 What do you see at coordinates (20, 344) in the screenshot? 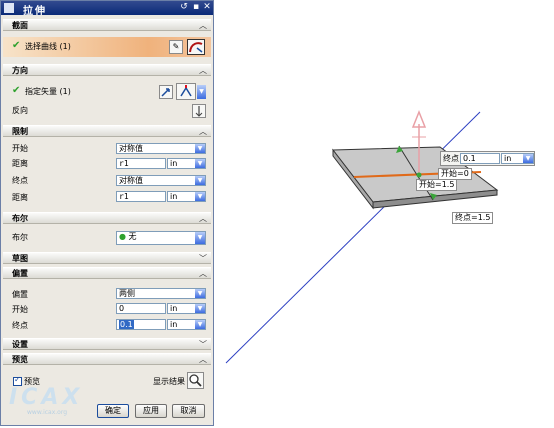
I see `section-title: 设置` at bounding box center [20, 344].